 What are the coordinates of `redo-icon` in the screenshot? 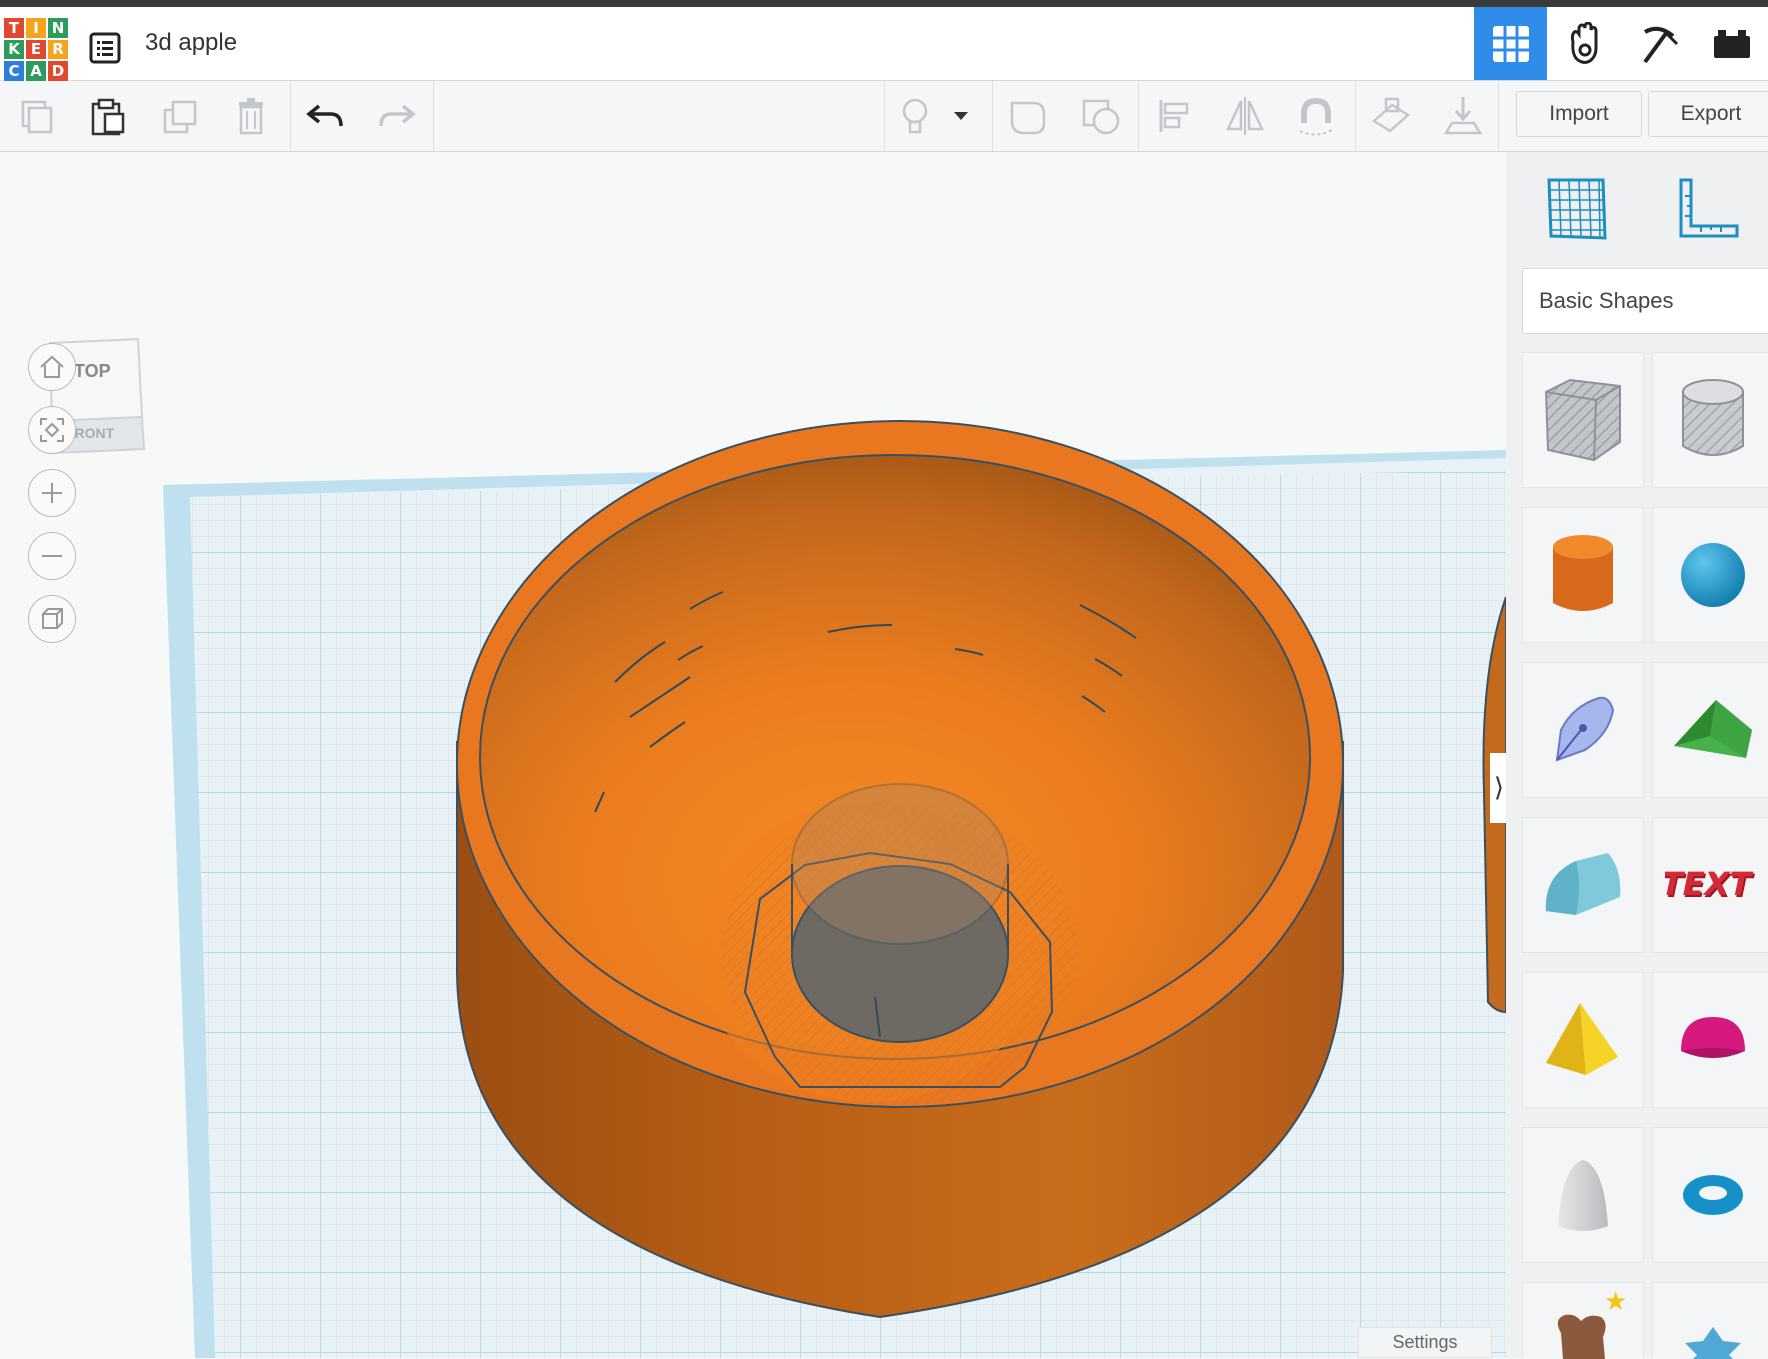 It's located at (397, 115).